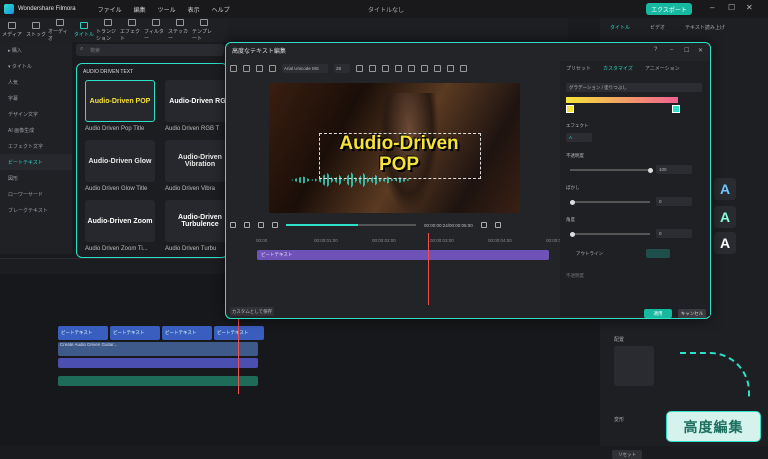  What do you see at coordinates (120, 221) in the screenshot?
I see `title-card: Audio-Driven Zoom` at bounding box center [120, 221].